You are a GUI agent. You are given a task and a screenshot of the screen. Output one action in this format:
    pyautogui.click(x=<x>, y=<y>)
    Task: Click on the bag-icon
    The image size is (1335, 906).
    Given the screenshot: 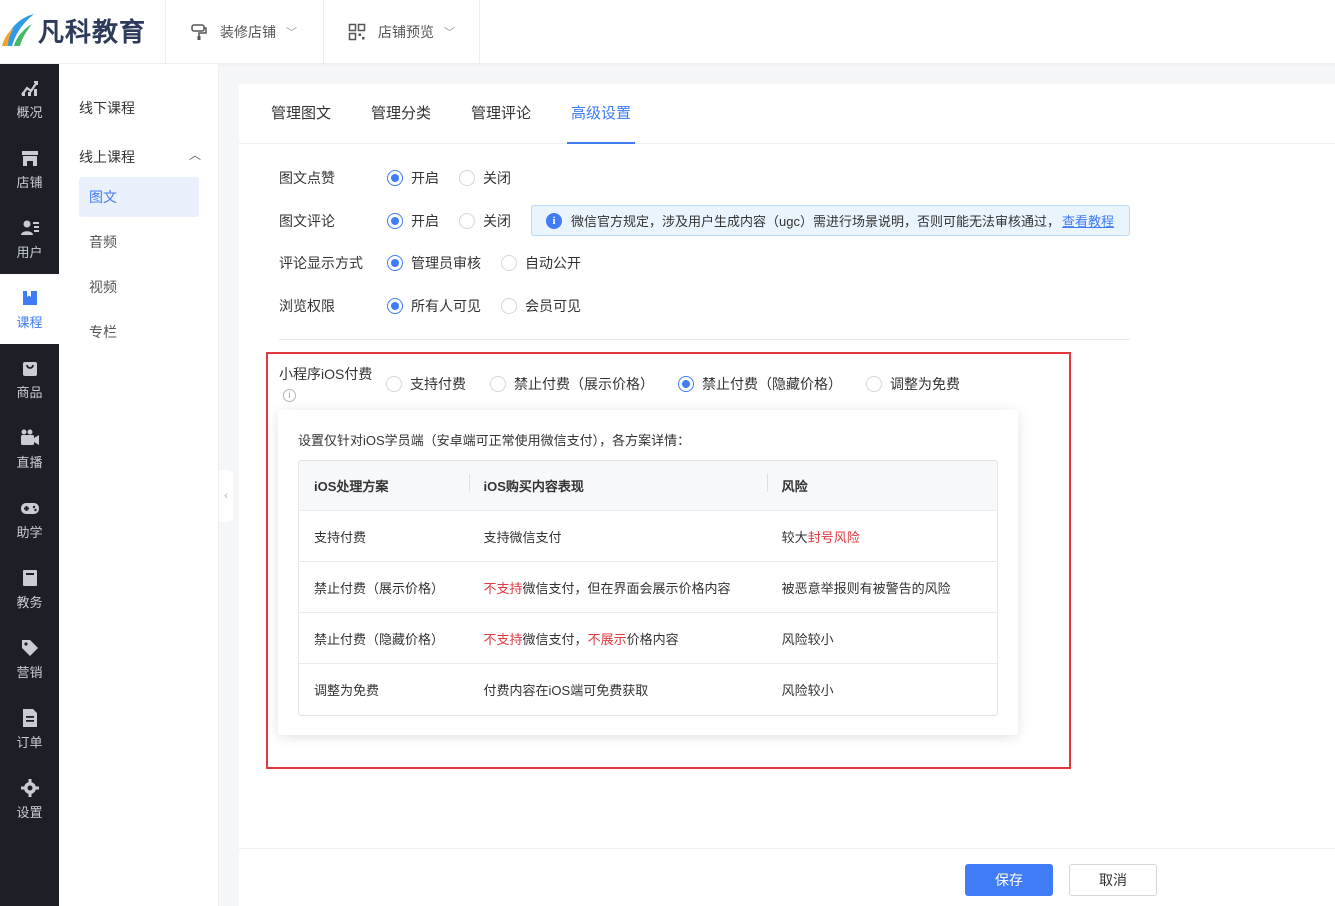 What is the action you would take?
    pyautogui.click(x=29, y=368)
    